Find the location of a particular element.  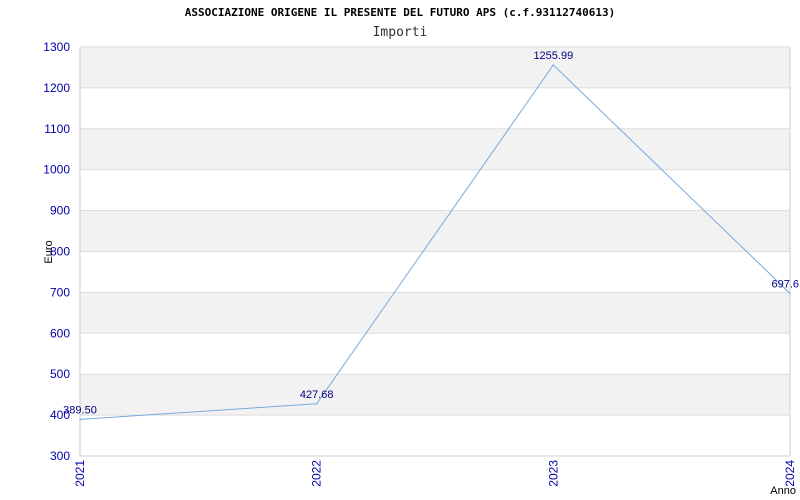

y-tick-label: 1100 is located at coordinates (57, 129).